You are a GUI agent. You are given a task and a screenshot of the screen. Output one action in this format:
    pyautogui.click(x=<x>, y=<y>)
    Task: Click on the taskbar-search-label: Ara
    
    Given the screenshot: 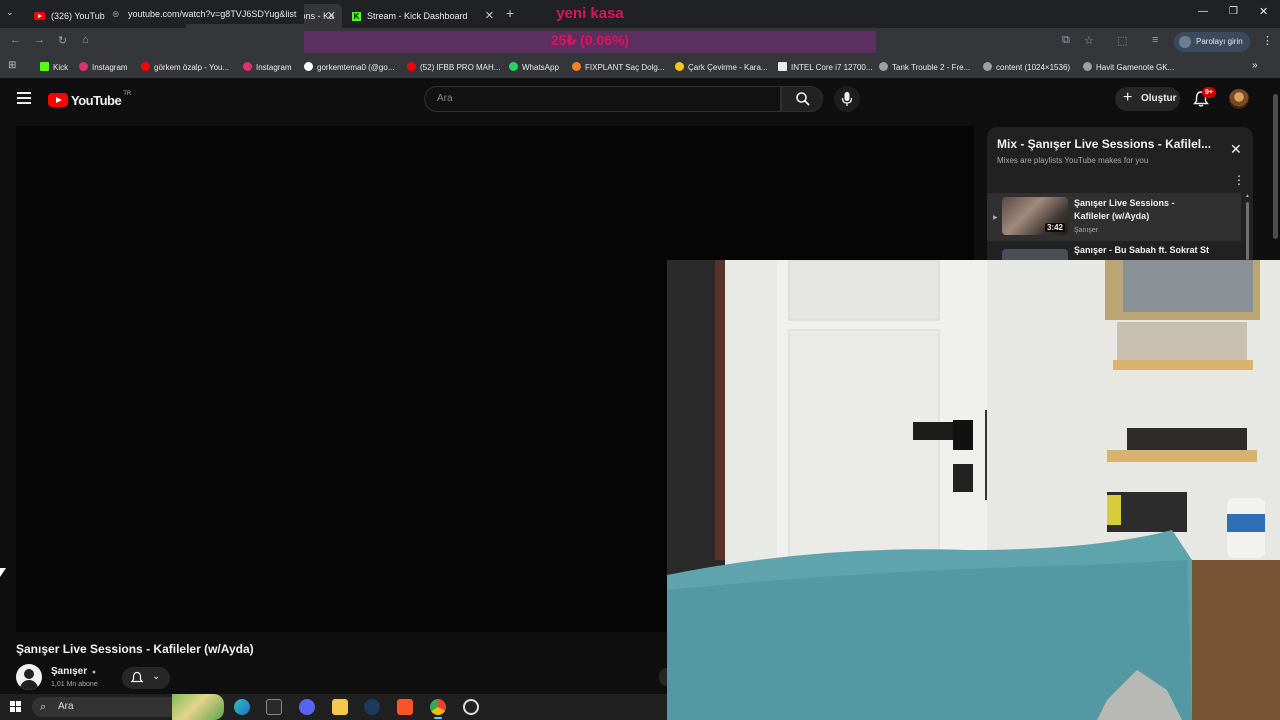 What is the action you would take?
    pyautogui.click(x=66, y=706)
    